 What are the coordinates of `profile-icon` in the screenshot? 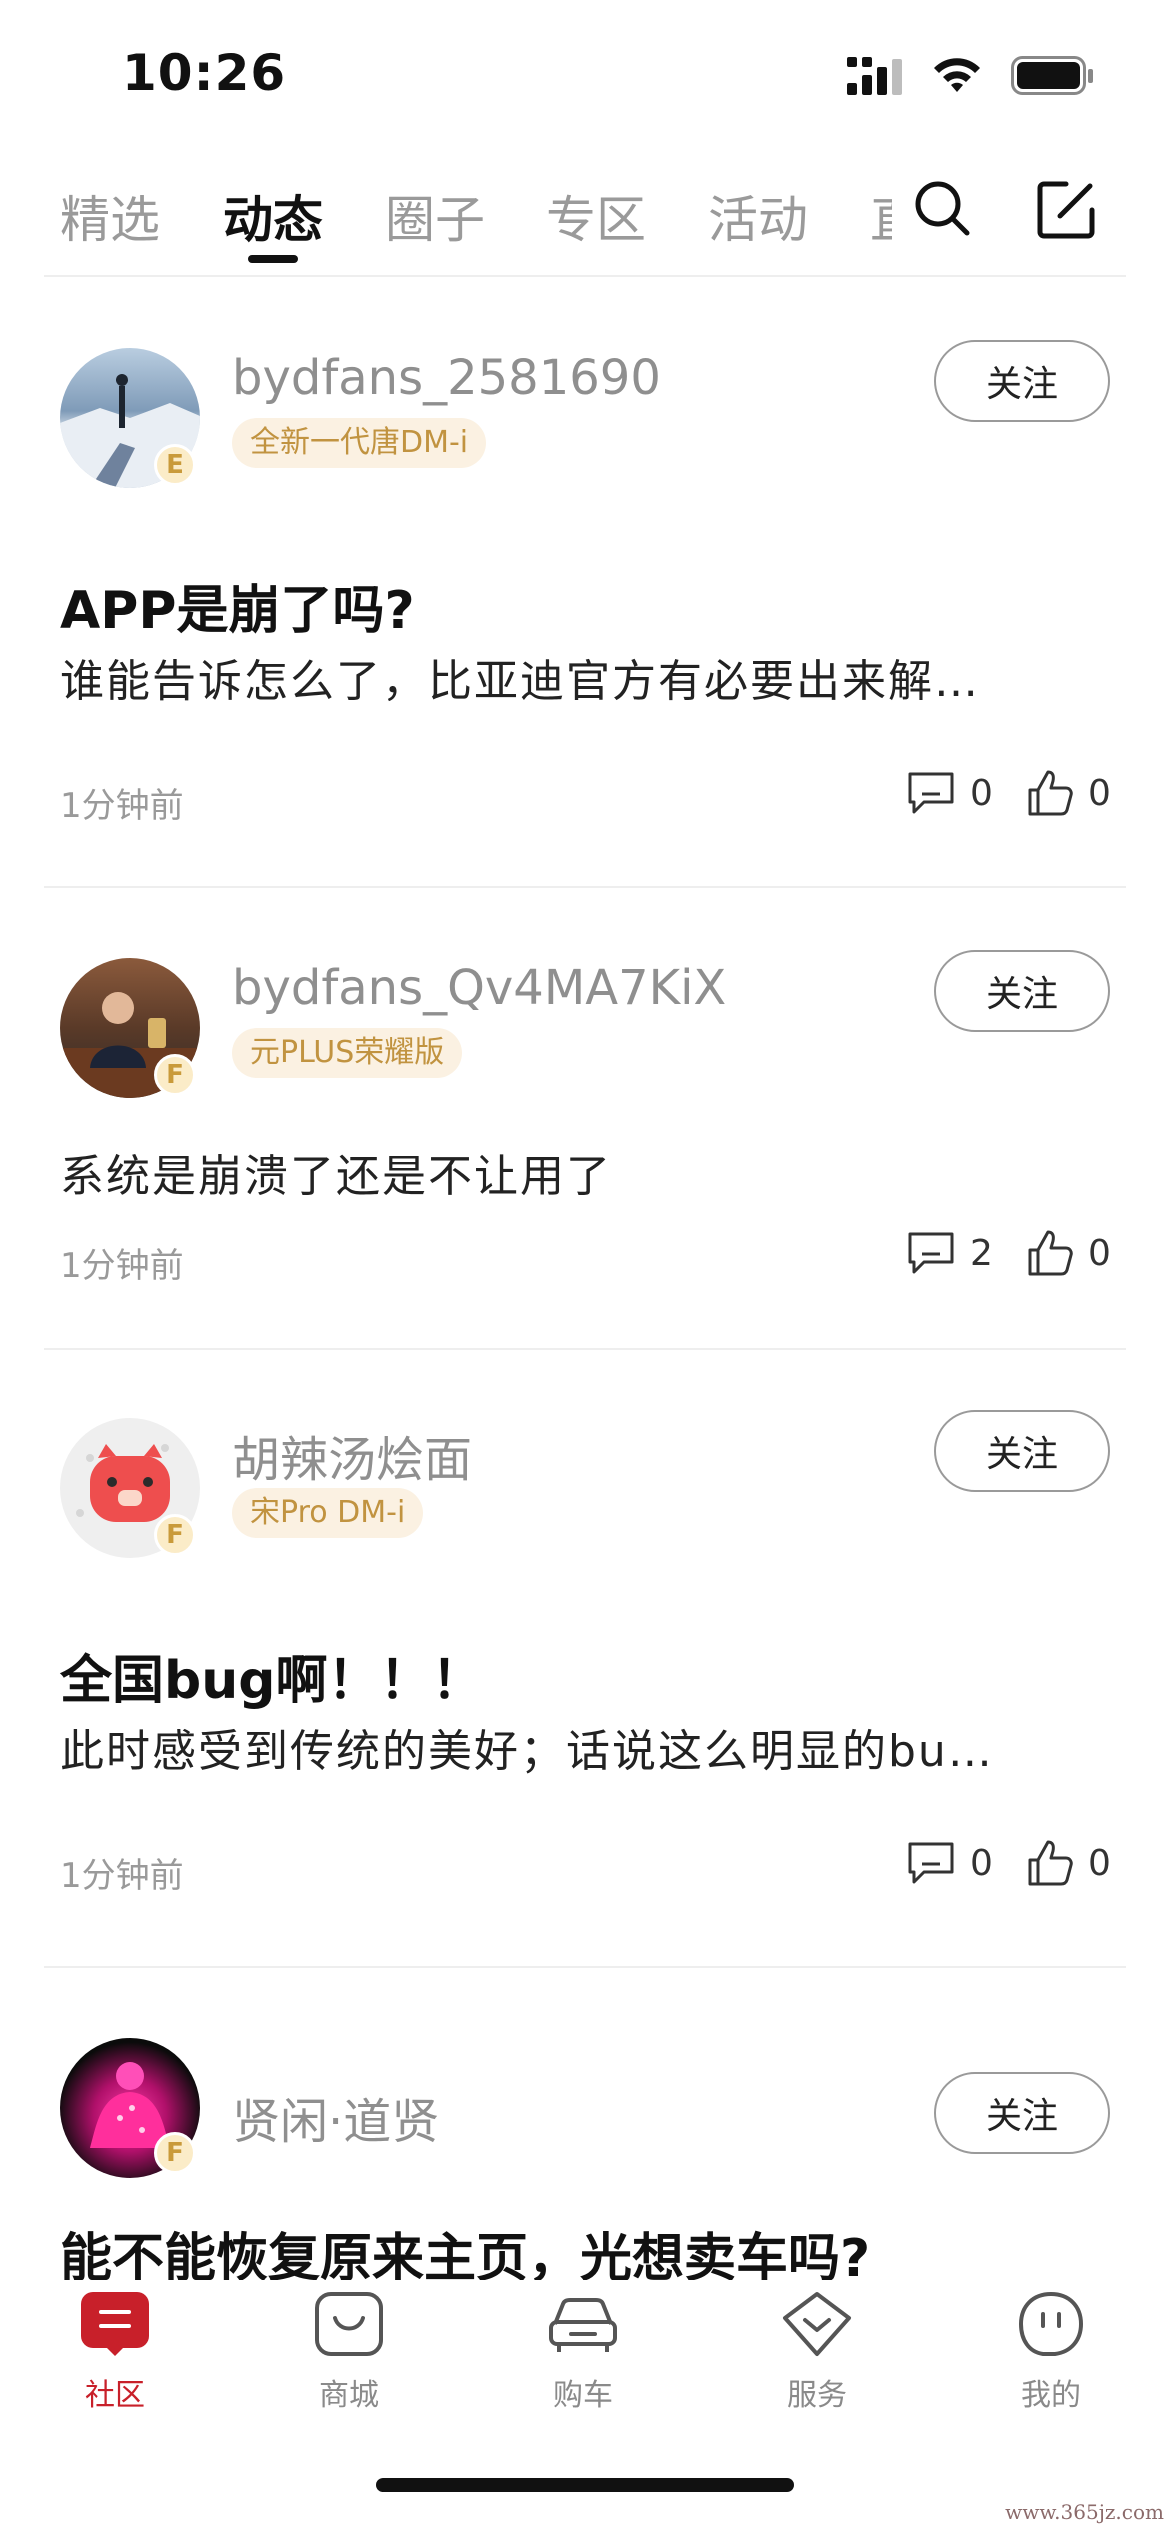 It's located at (1051, 2323).